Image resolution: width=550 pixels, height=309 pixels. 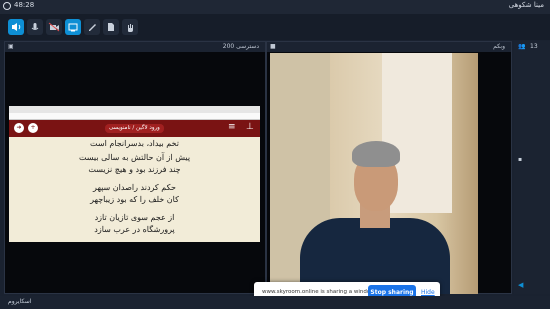 I want to click on menu-icon: ≡, so click(x=232, y=127).